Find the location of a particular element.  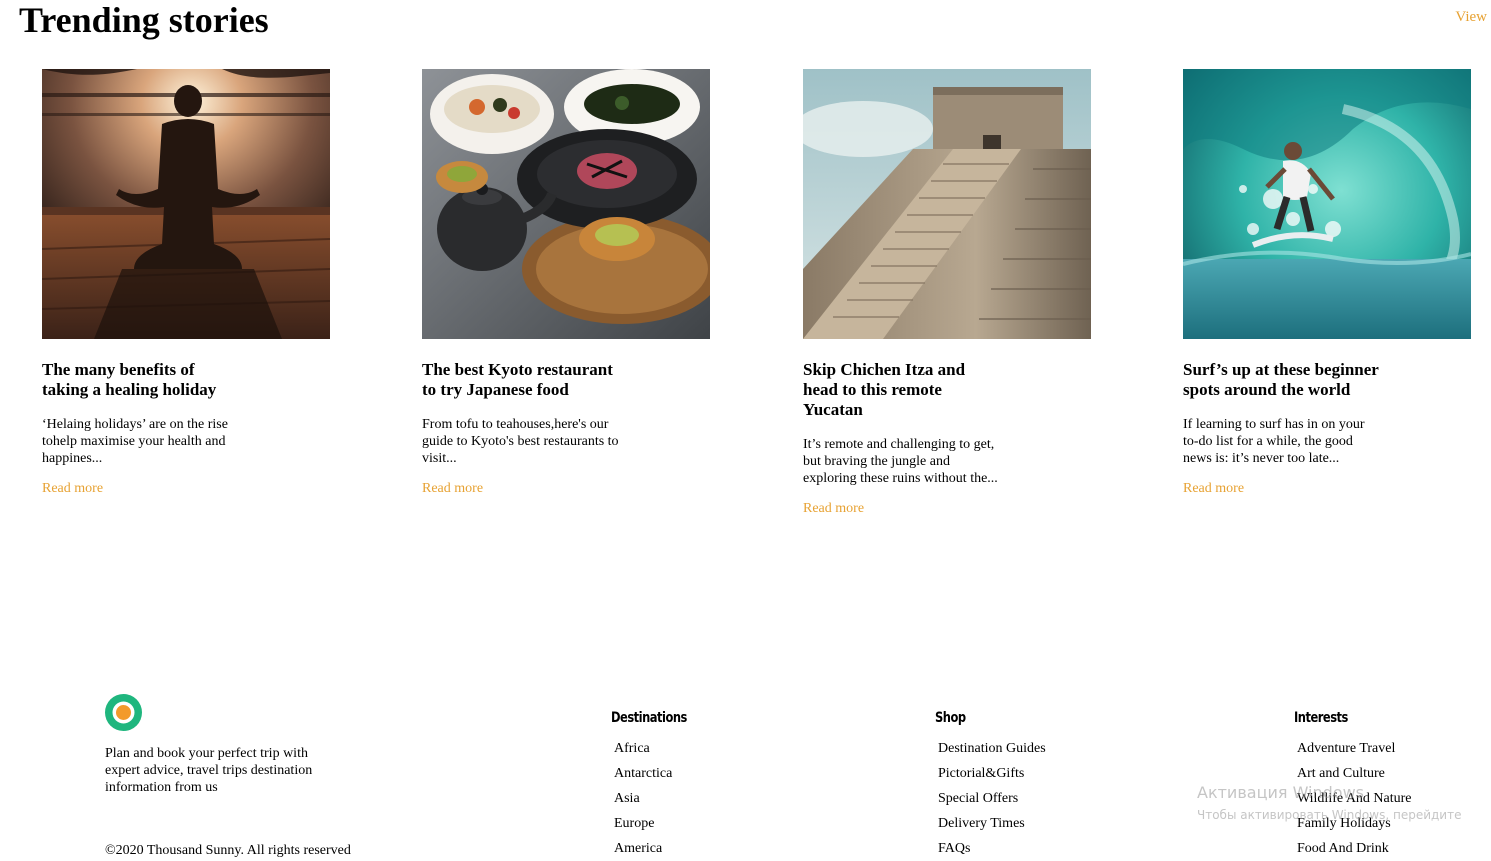

footer-link-art-culture: Art and Culture is located at coordinates (1341, 773).